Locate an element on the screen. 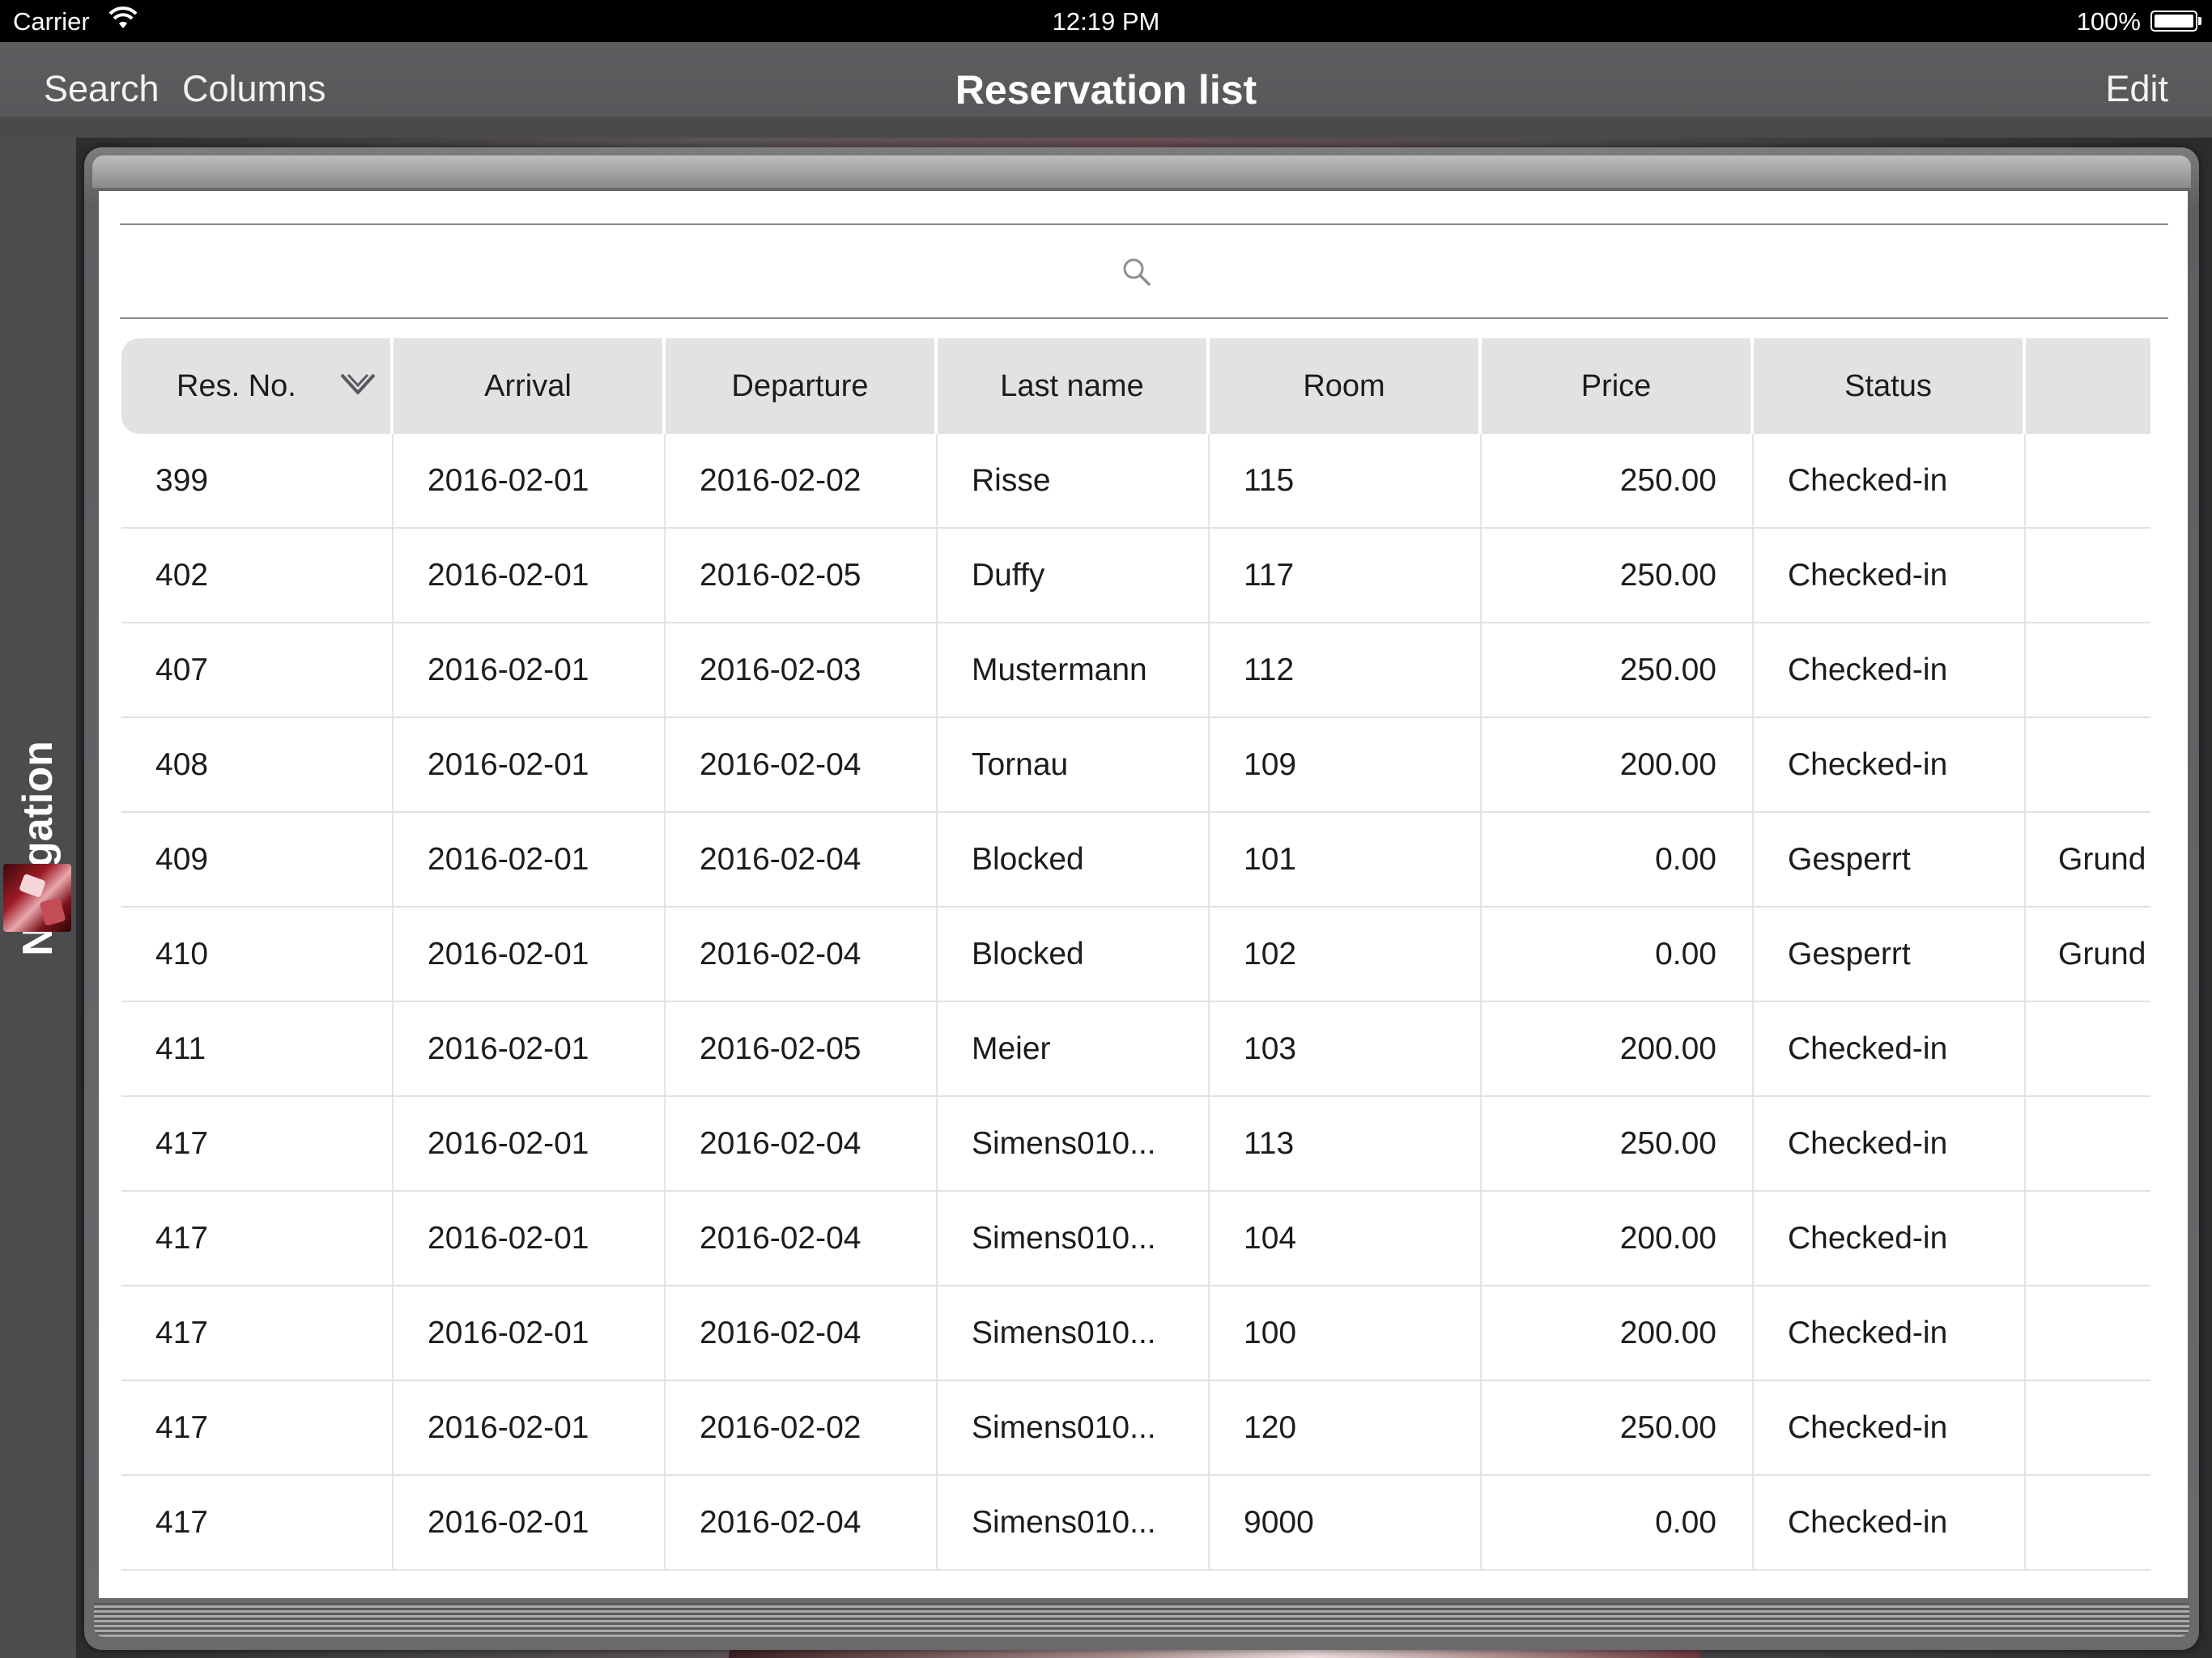 The width and height of the screenshot is (2212, 1658). edit-button: Edit is located at coordinates (2136, 89).